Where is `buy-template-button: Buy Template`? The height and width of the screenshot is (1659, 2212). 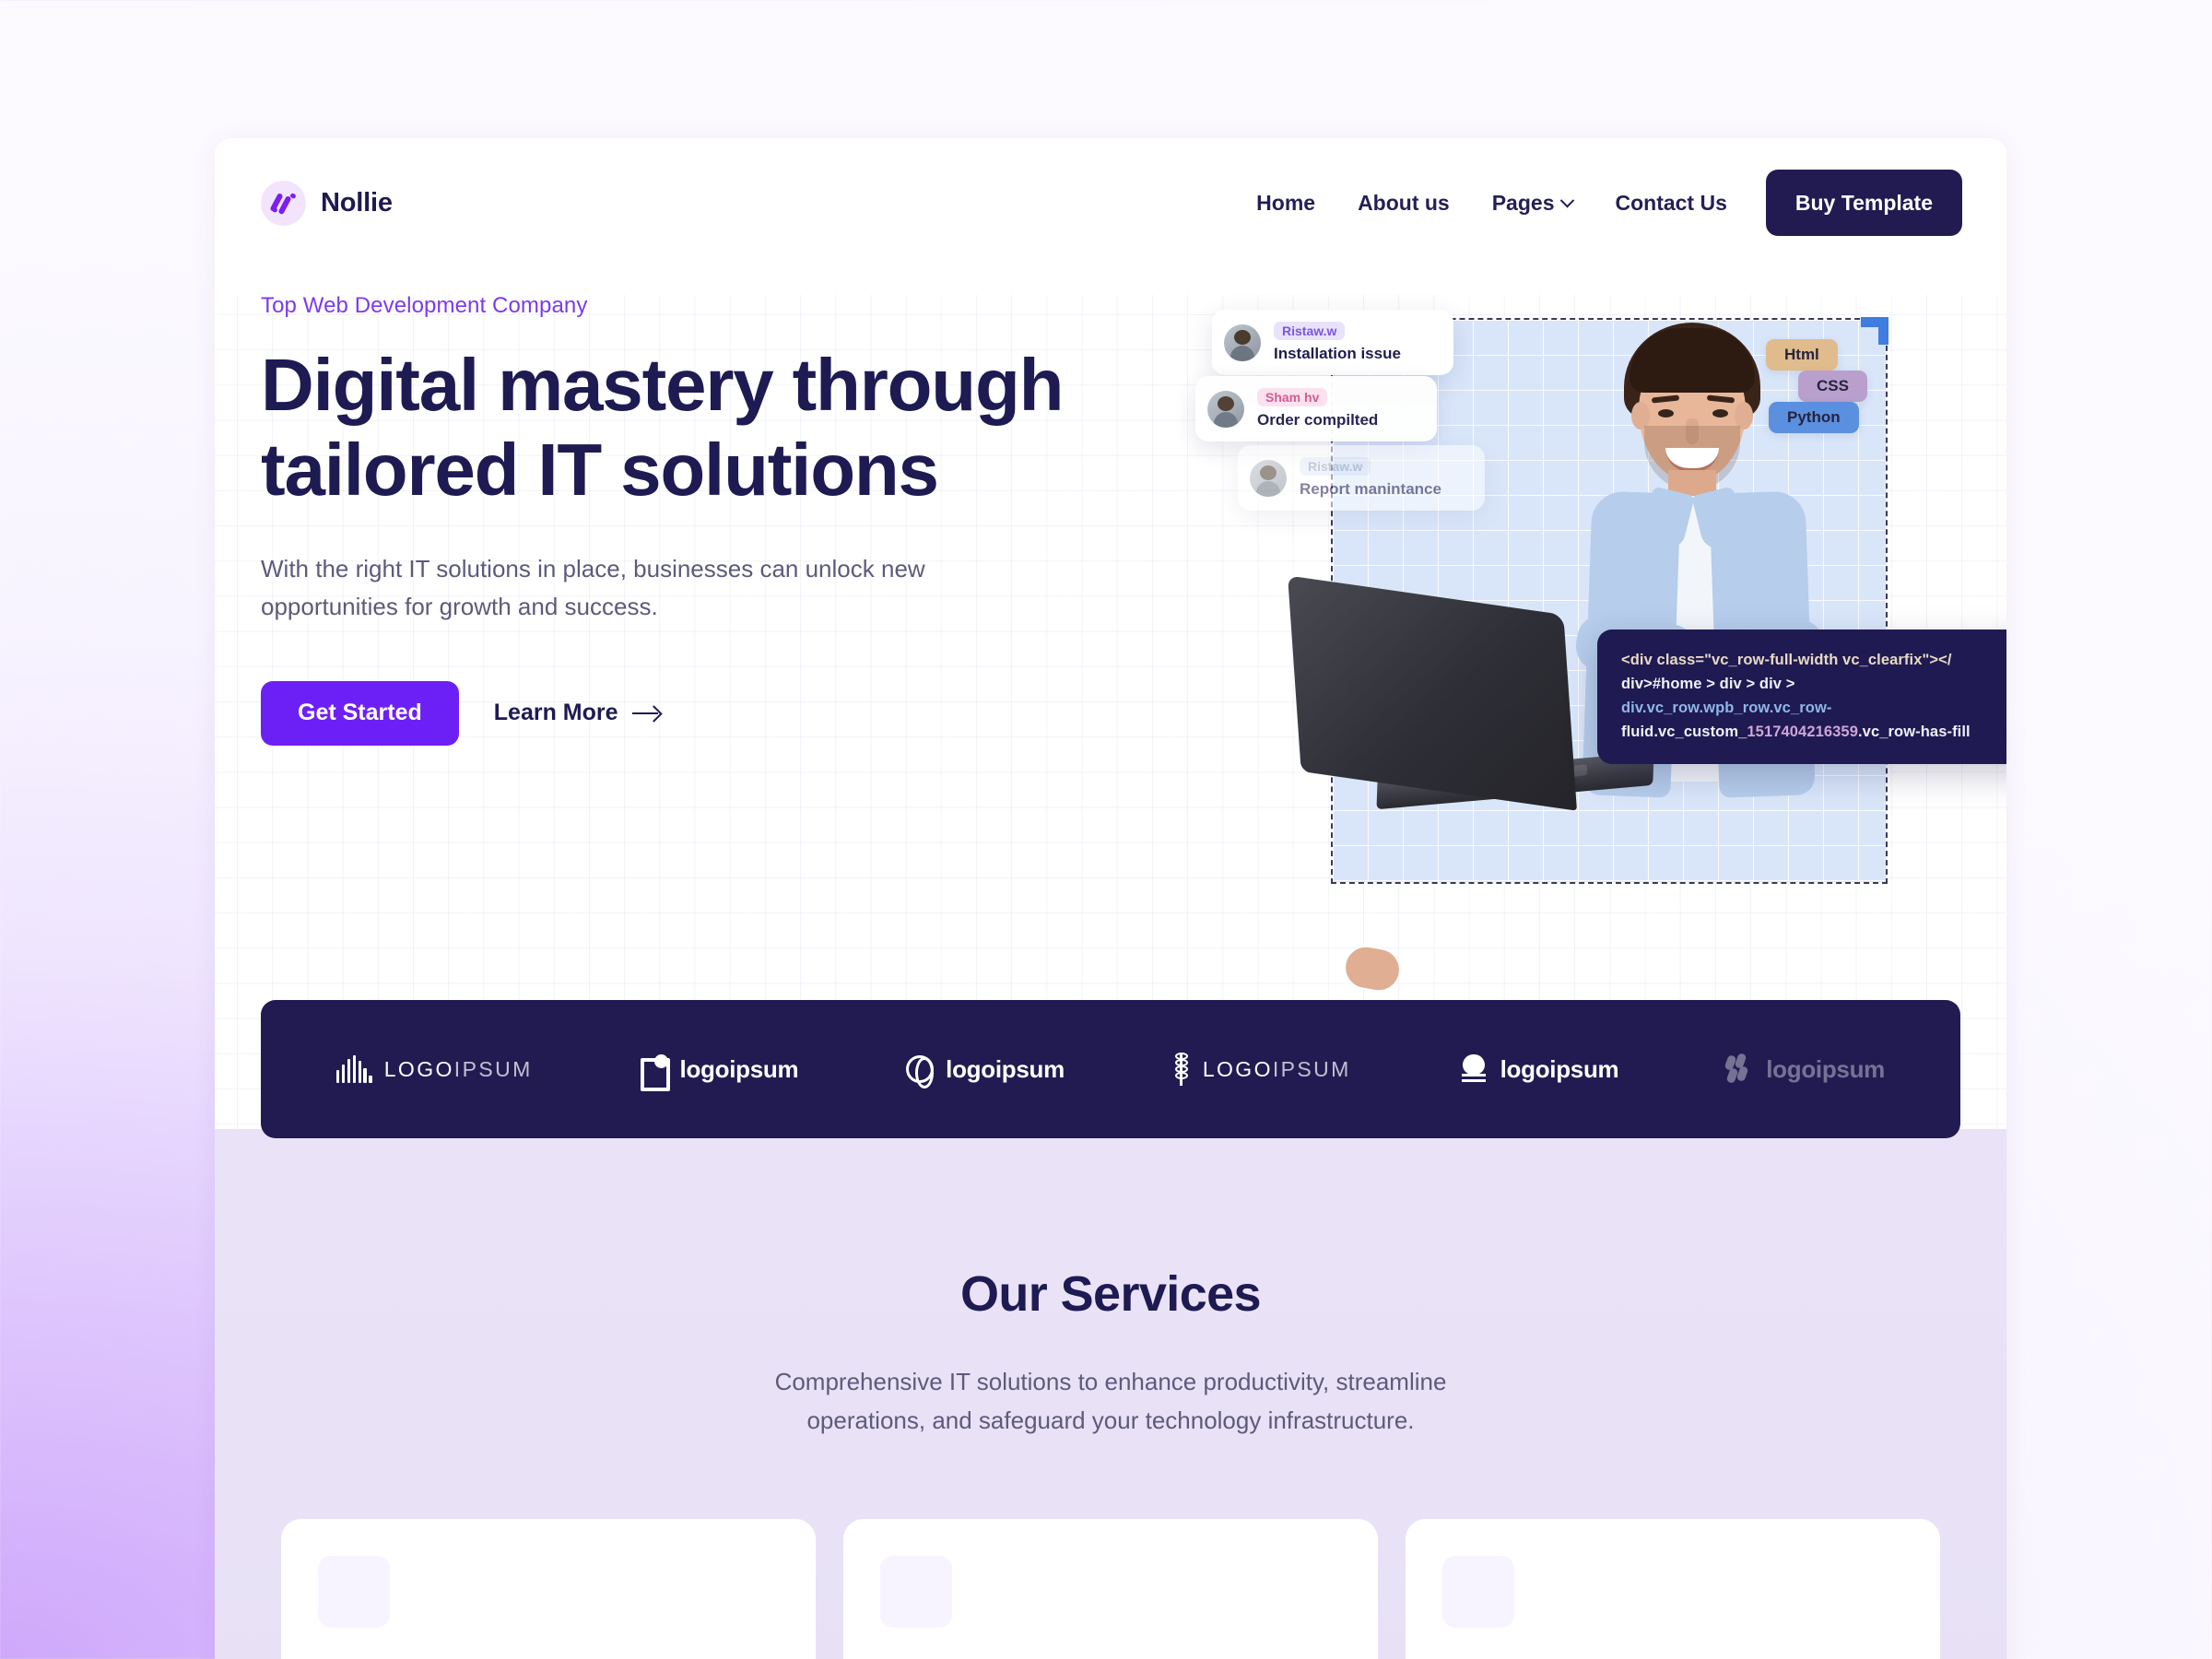 buy-template-button: Buy Template is located at coordinates (1863, 203).